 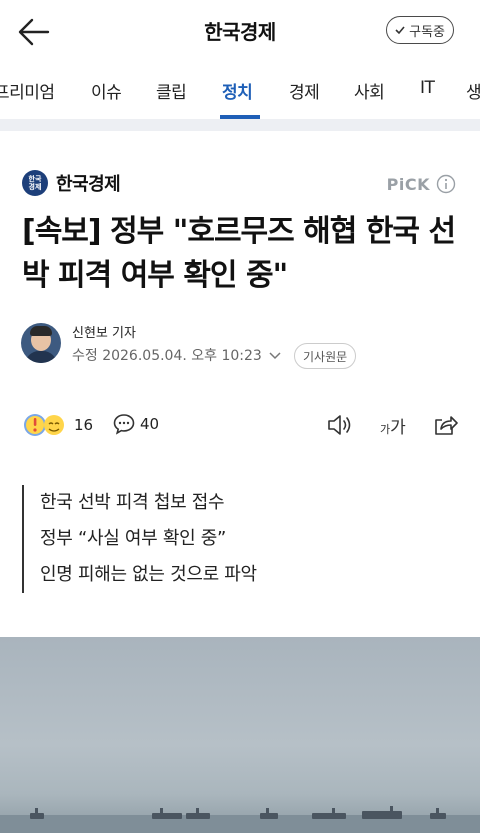 What do you see at coordinates (275, 356) in the screenshot?
I see `chevron-down-icon` at bounding box center [275, 356].